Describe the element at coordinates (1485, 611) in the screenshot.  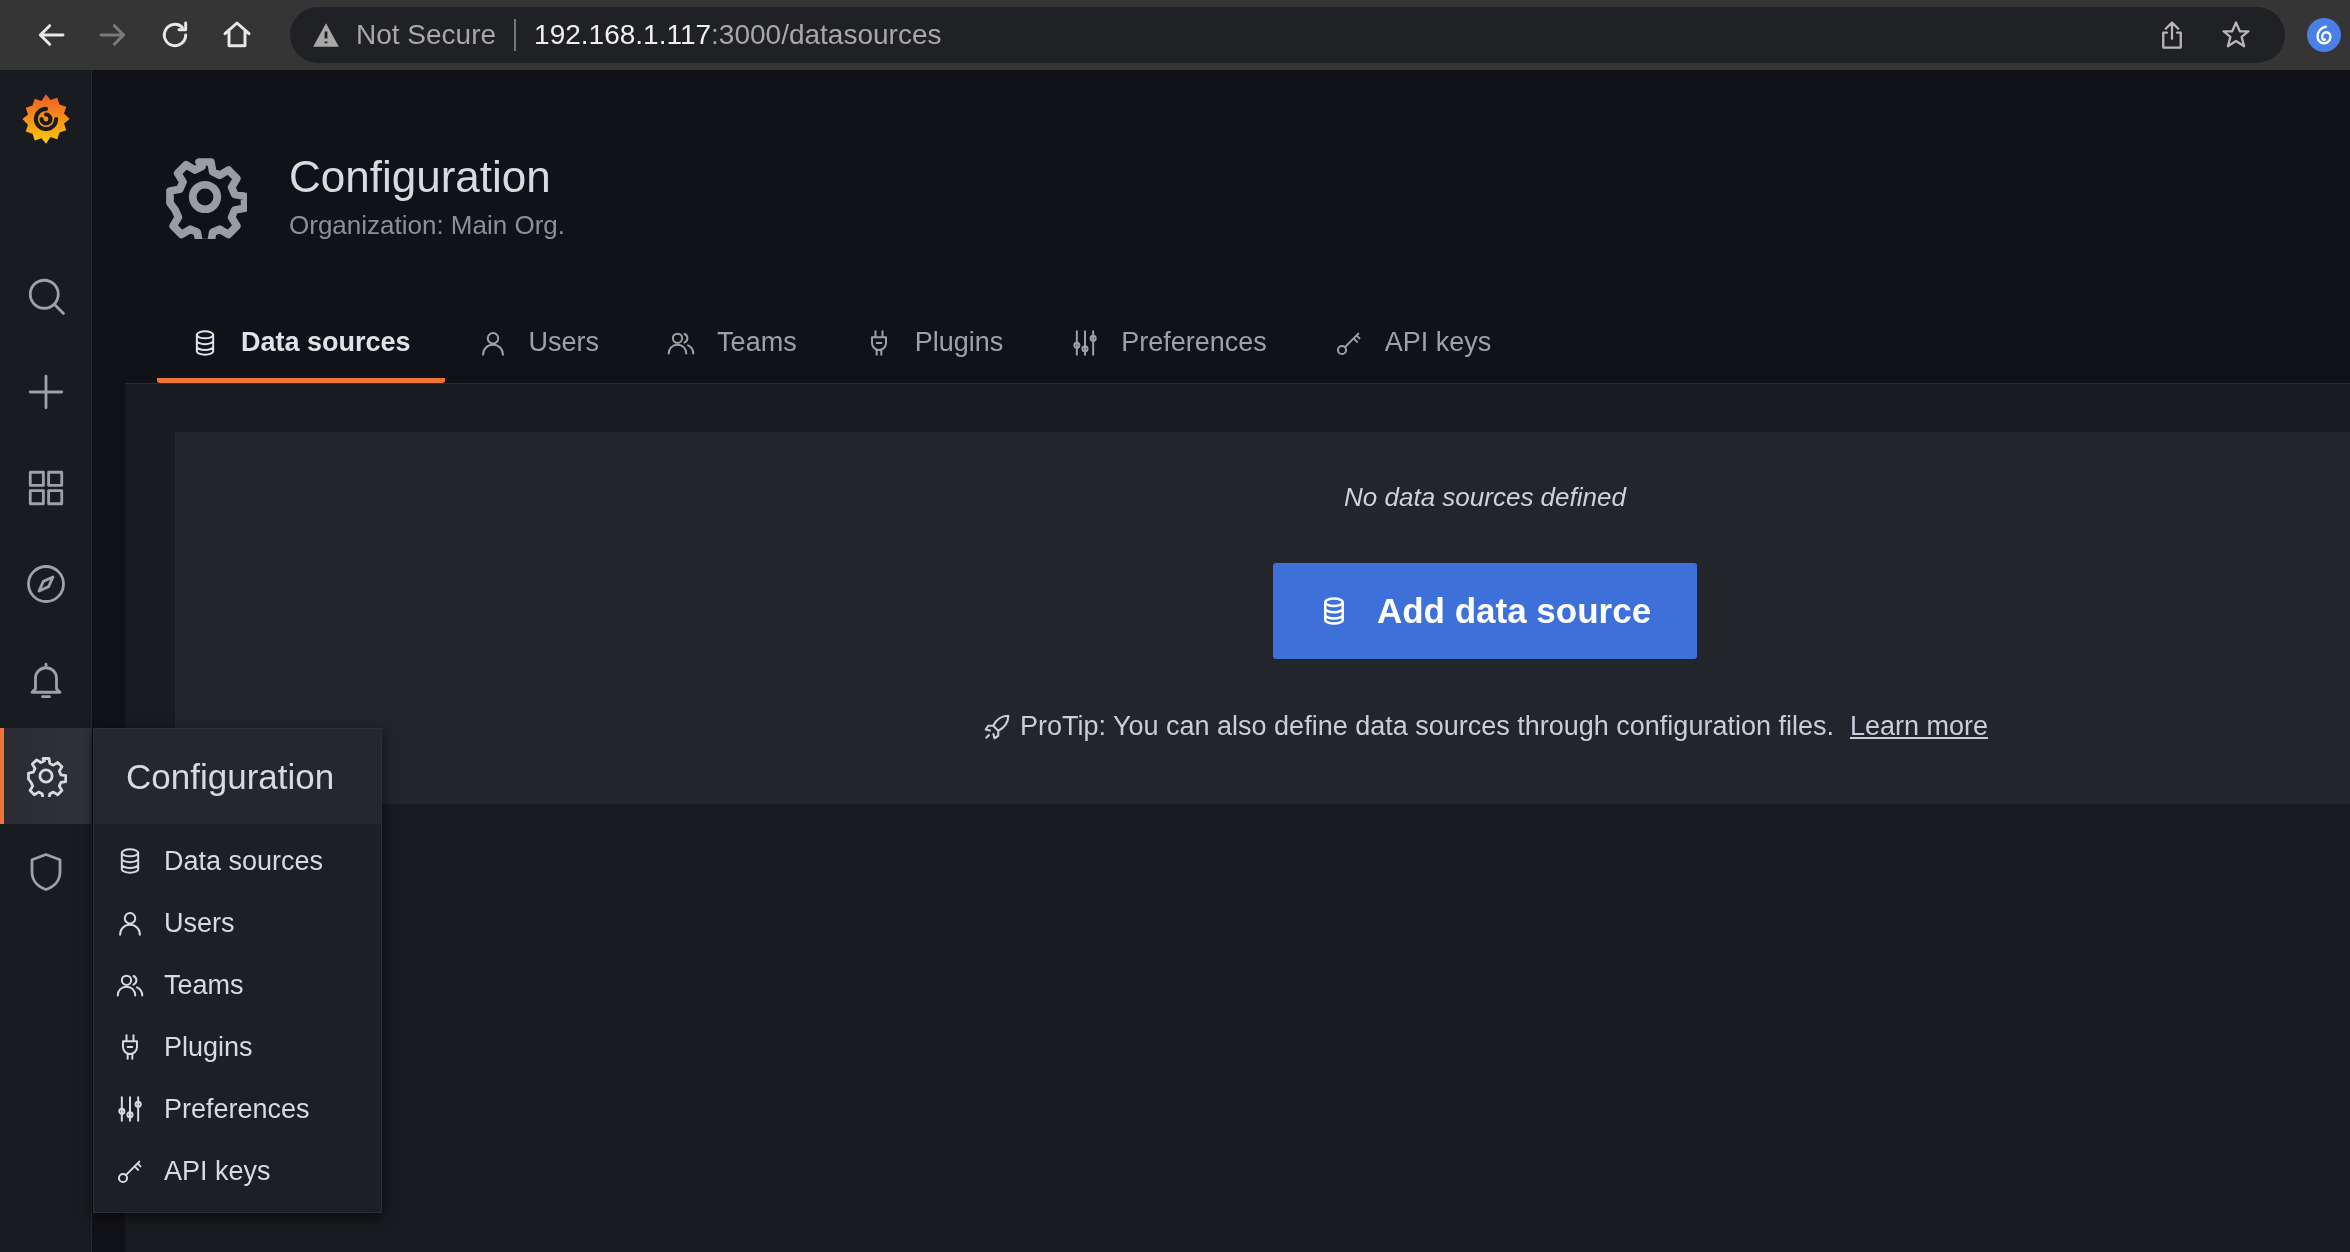
I see `add-data-source-button: Add data source` at that location.